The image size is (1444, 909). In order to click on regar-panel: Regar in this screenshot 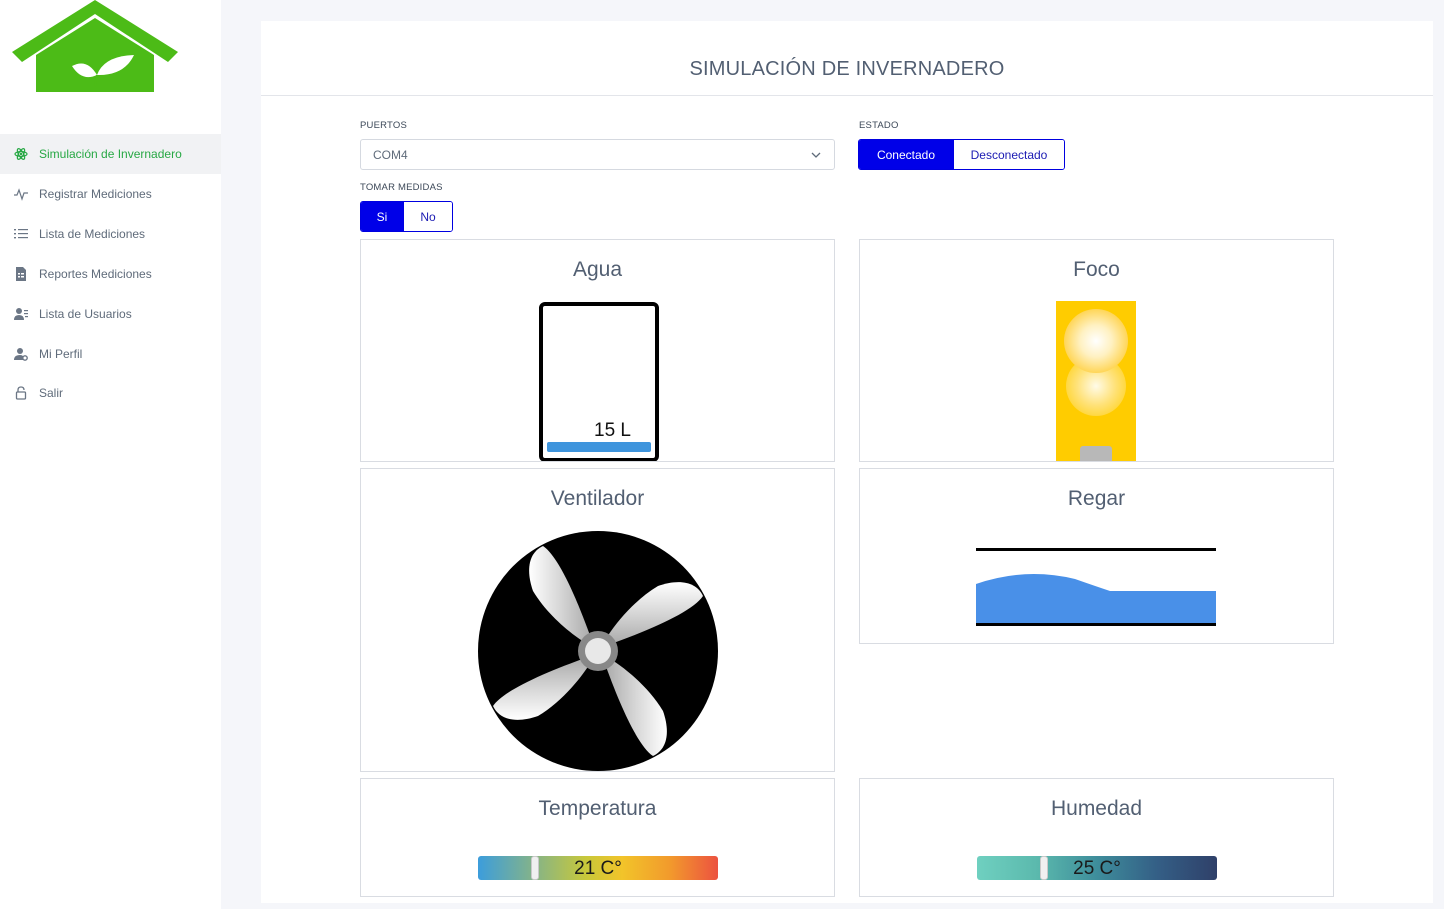, I will do `click(1096, 556)`.